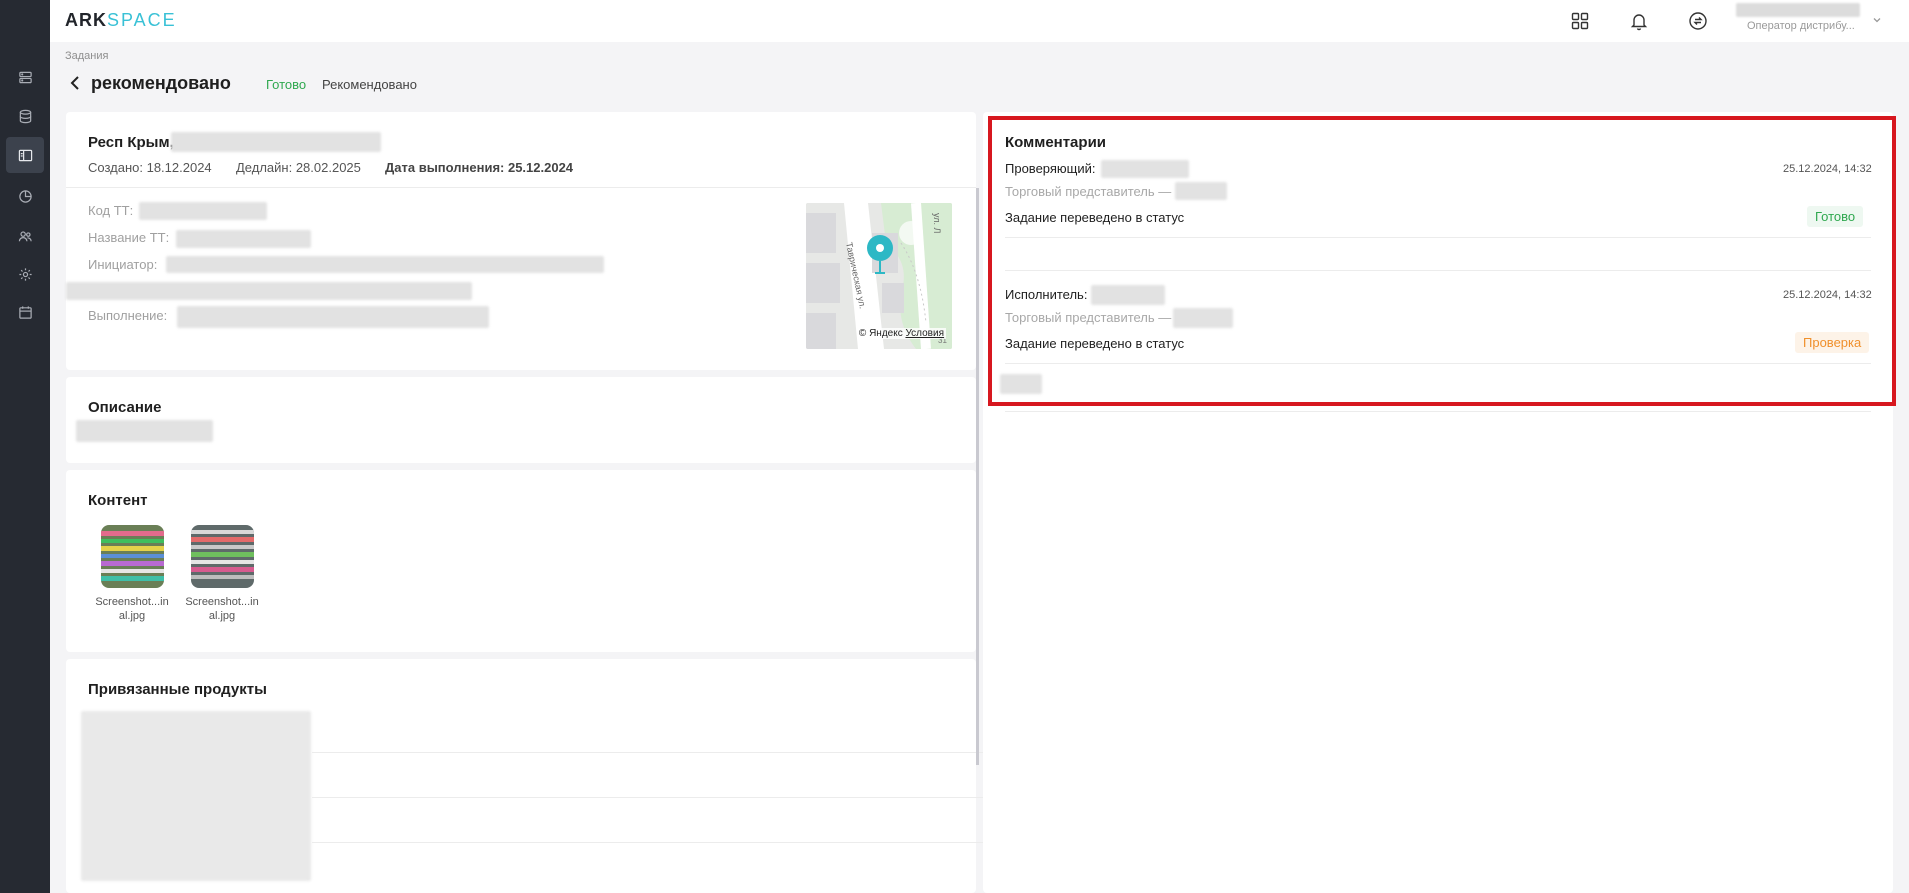 Image resolution: width=1909 pixels, height=893 pixels. Describe the element at coordinates (25, 446) in the screenshot. I see `sidebar` at that location.